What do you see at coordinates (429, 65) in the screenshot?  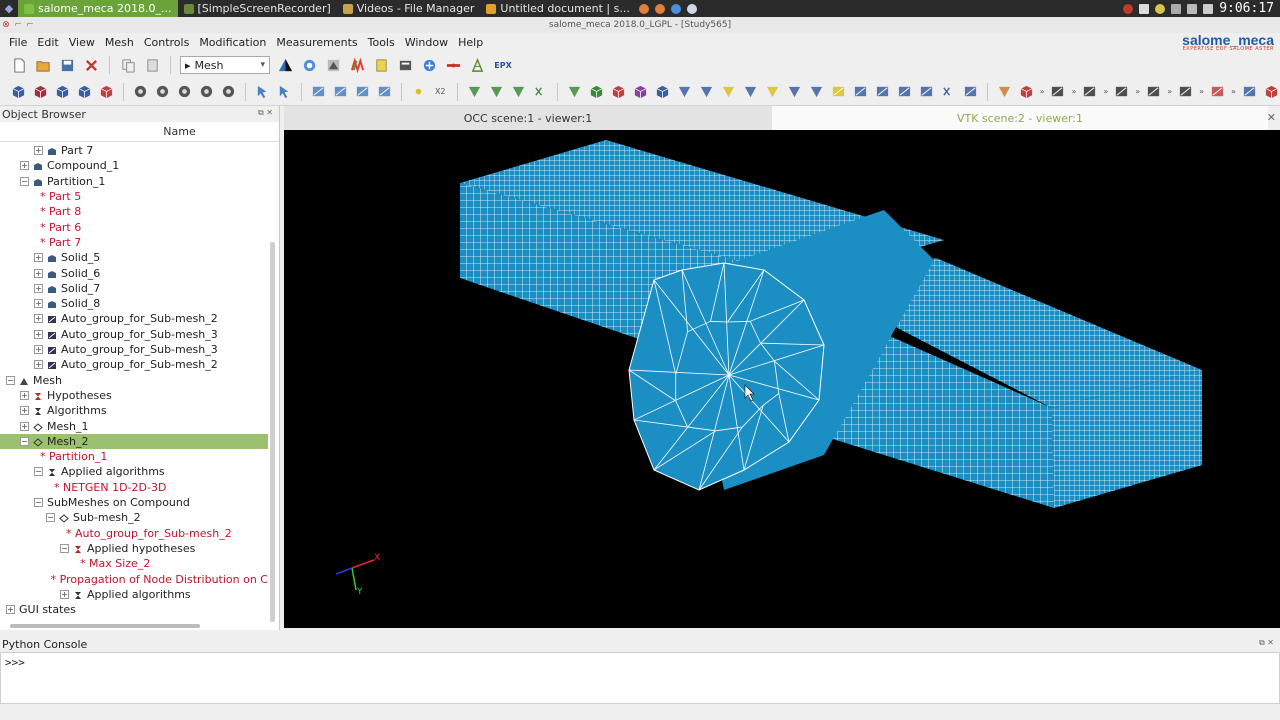 I see `paravis-module-icon` at bounding box center [429, 65].